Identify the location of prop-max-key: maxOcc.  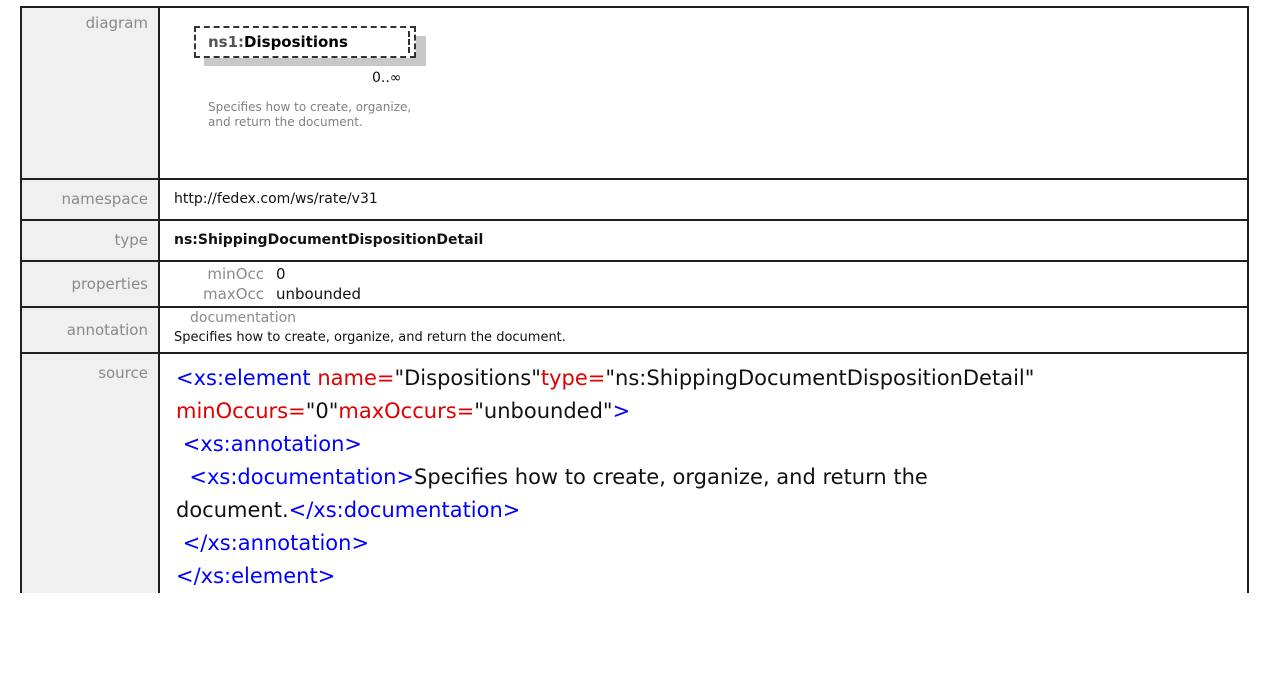
(233, 294).